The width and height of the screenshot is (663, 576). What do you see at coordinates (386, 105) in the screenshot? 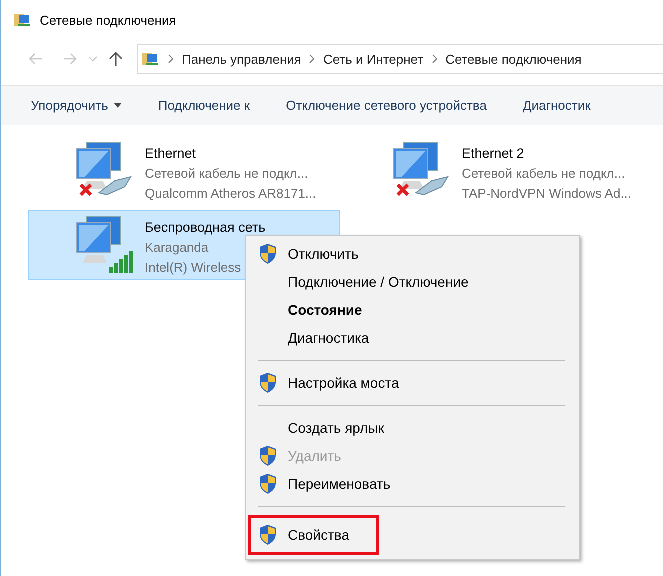
I see `toolbar-button: Отключение сетевого устройства` at bounding box center [386, 105].